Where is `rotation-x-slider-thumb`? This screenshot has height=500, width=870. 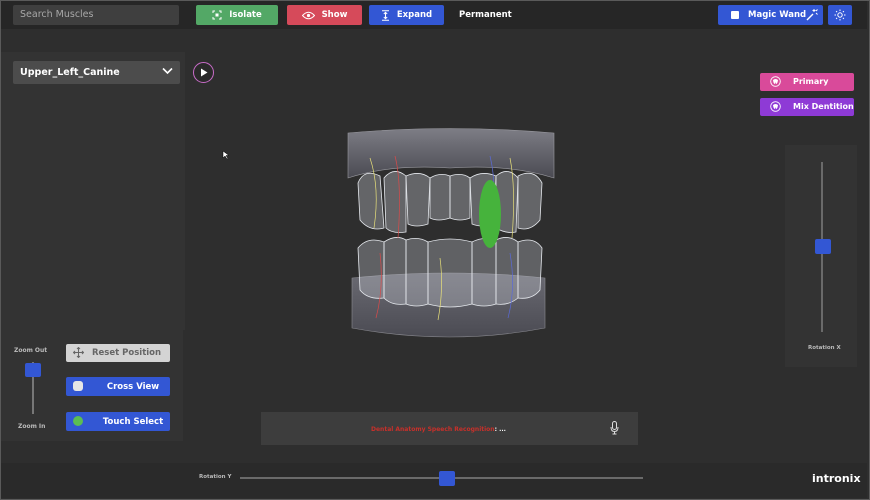 rotation-x-slider-thumb is located at coordinates (823, 246).